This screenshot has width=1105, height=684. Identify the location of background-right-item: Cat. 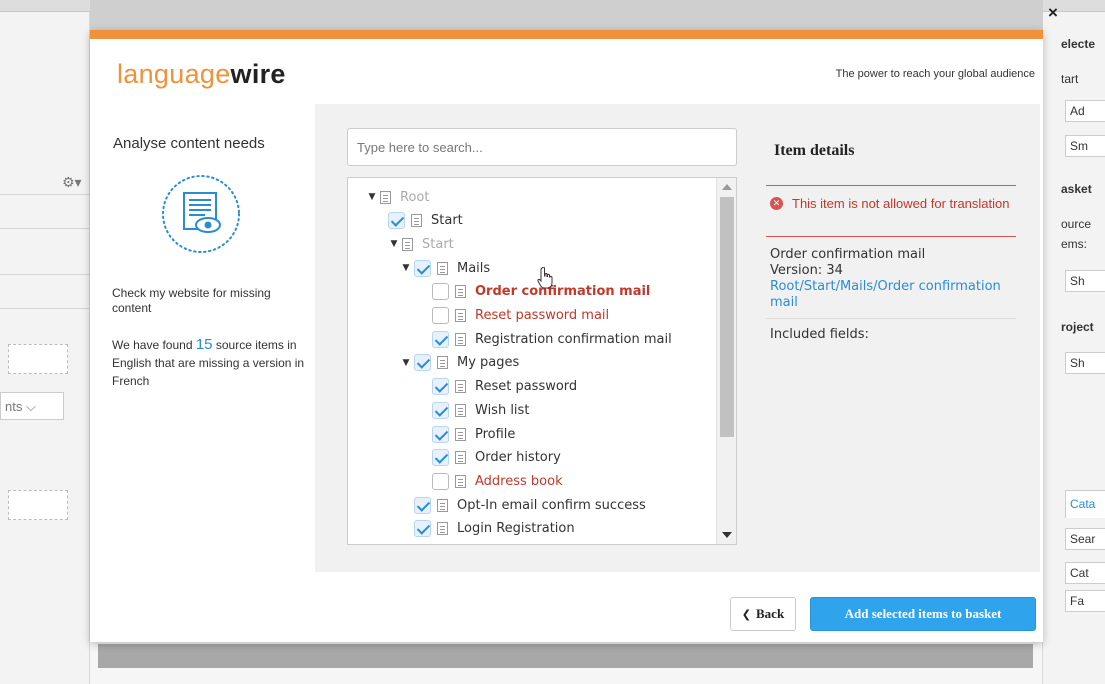
(1085, 573).